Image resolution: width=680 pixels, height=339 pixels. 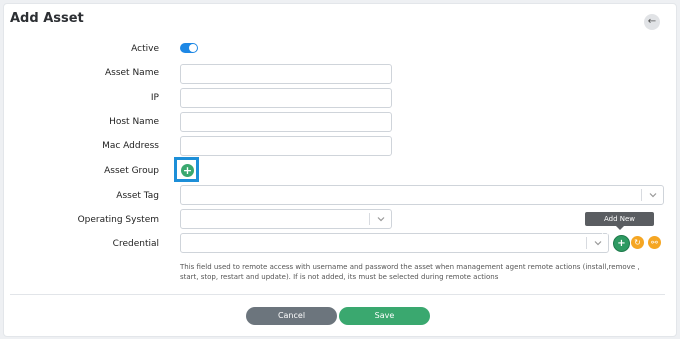 I want to click on asset-name-input, so click(x=286, y=74).